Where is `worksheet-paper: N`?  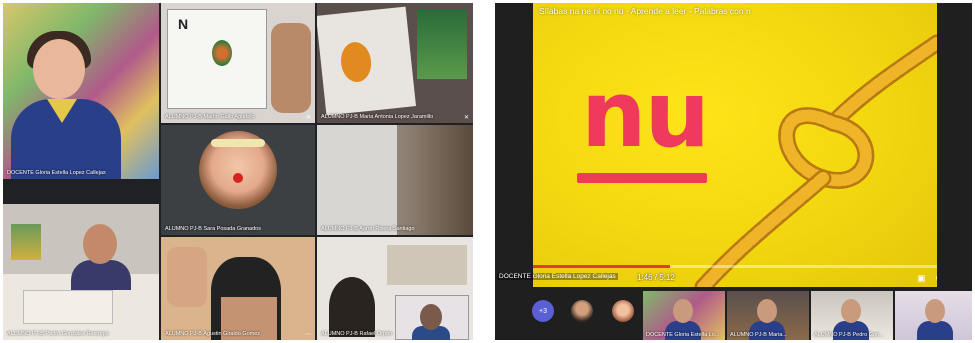 worksheet-paper: N is located at coordinates (217, 59).